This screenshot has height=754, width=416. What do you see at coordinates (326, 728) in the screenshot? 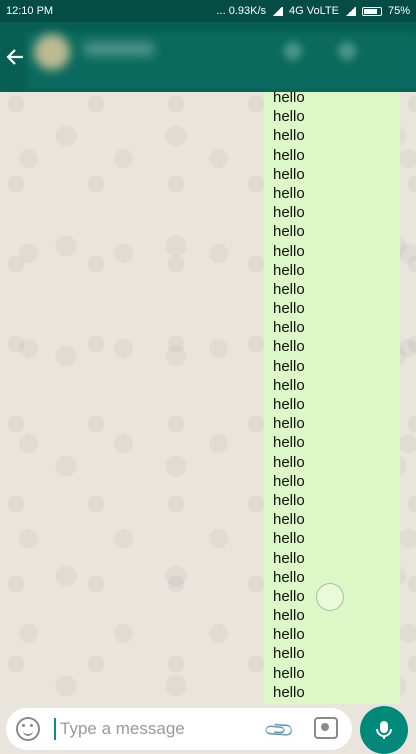
I see `camera-icon` at bounding box center [326, 728].